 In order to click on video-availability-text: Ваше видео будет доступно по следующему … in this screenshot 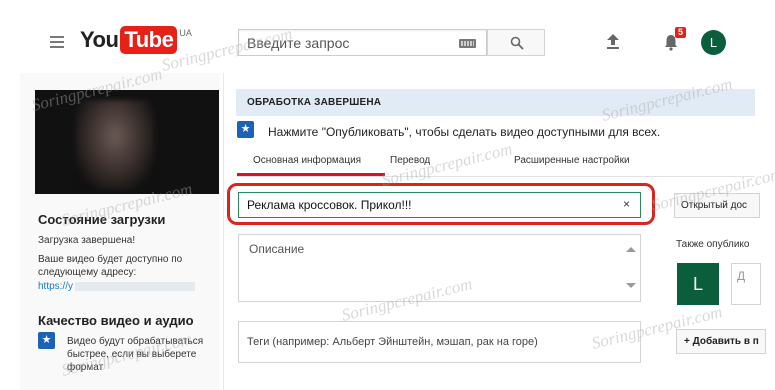, I will do `click(110, 266)`.